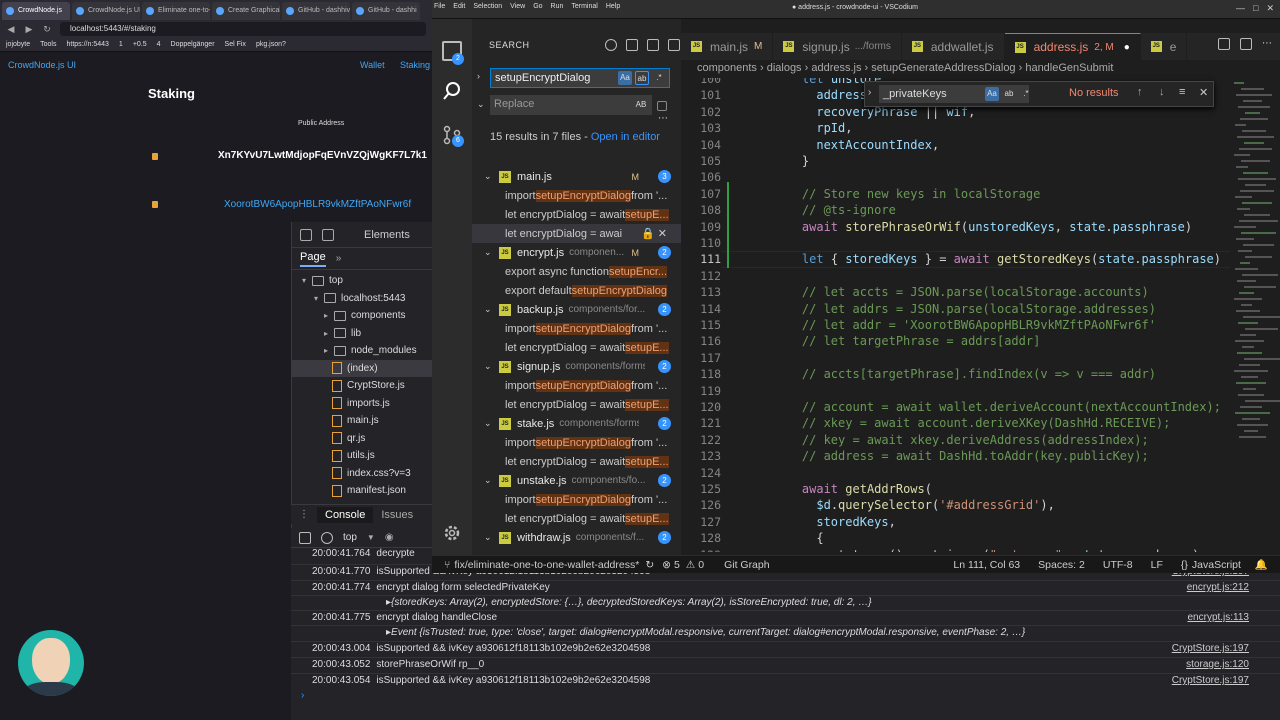 The width and height of the screenshot is (1280, 720). Describe the element at coordinates (641, 105) in the screenshot. I see `preserve-case-icon: AB` at that location.